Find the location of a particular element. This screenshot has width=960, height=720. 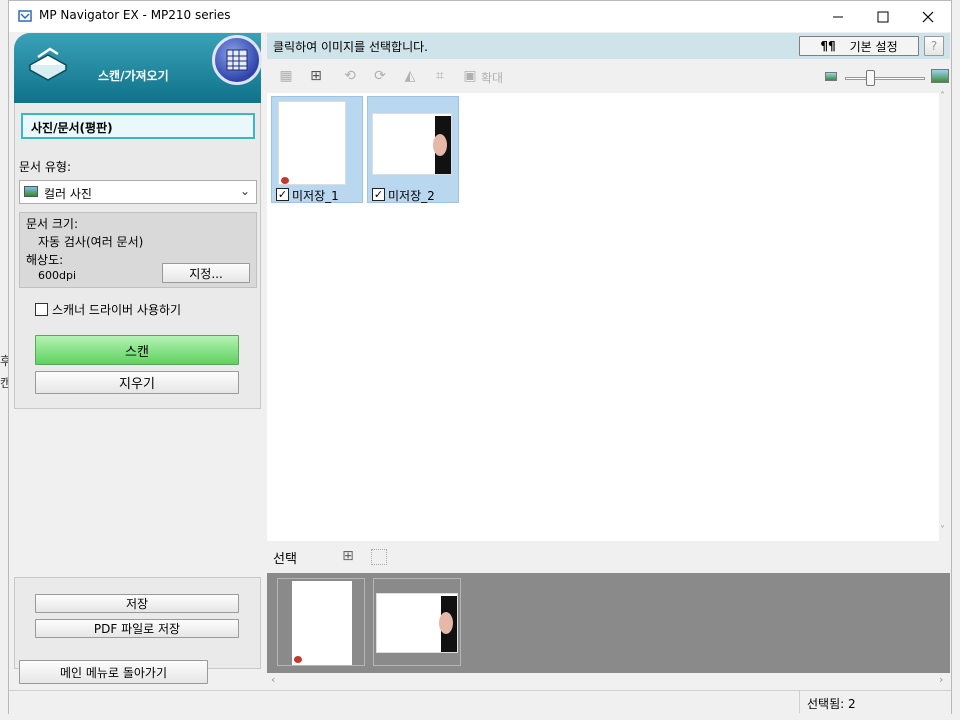

thumbnail-name: 미저장_1 is located at coordinates (315, 196).